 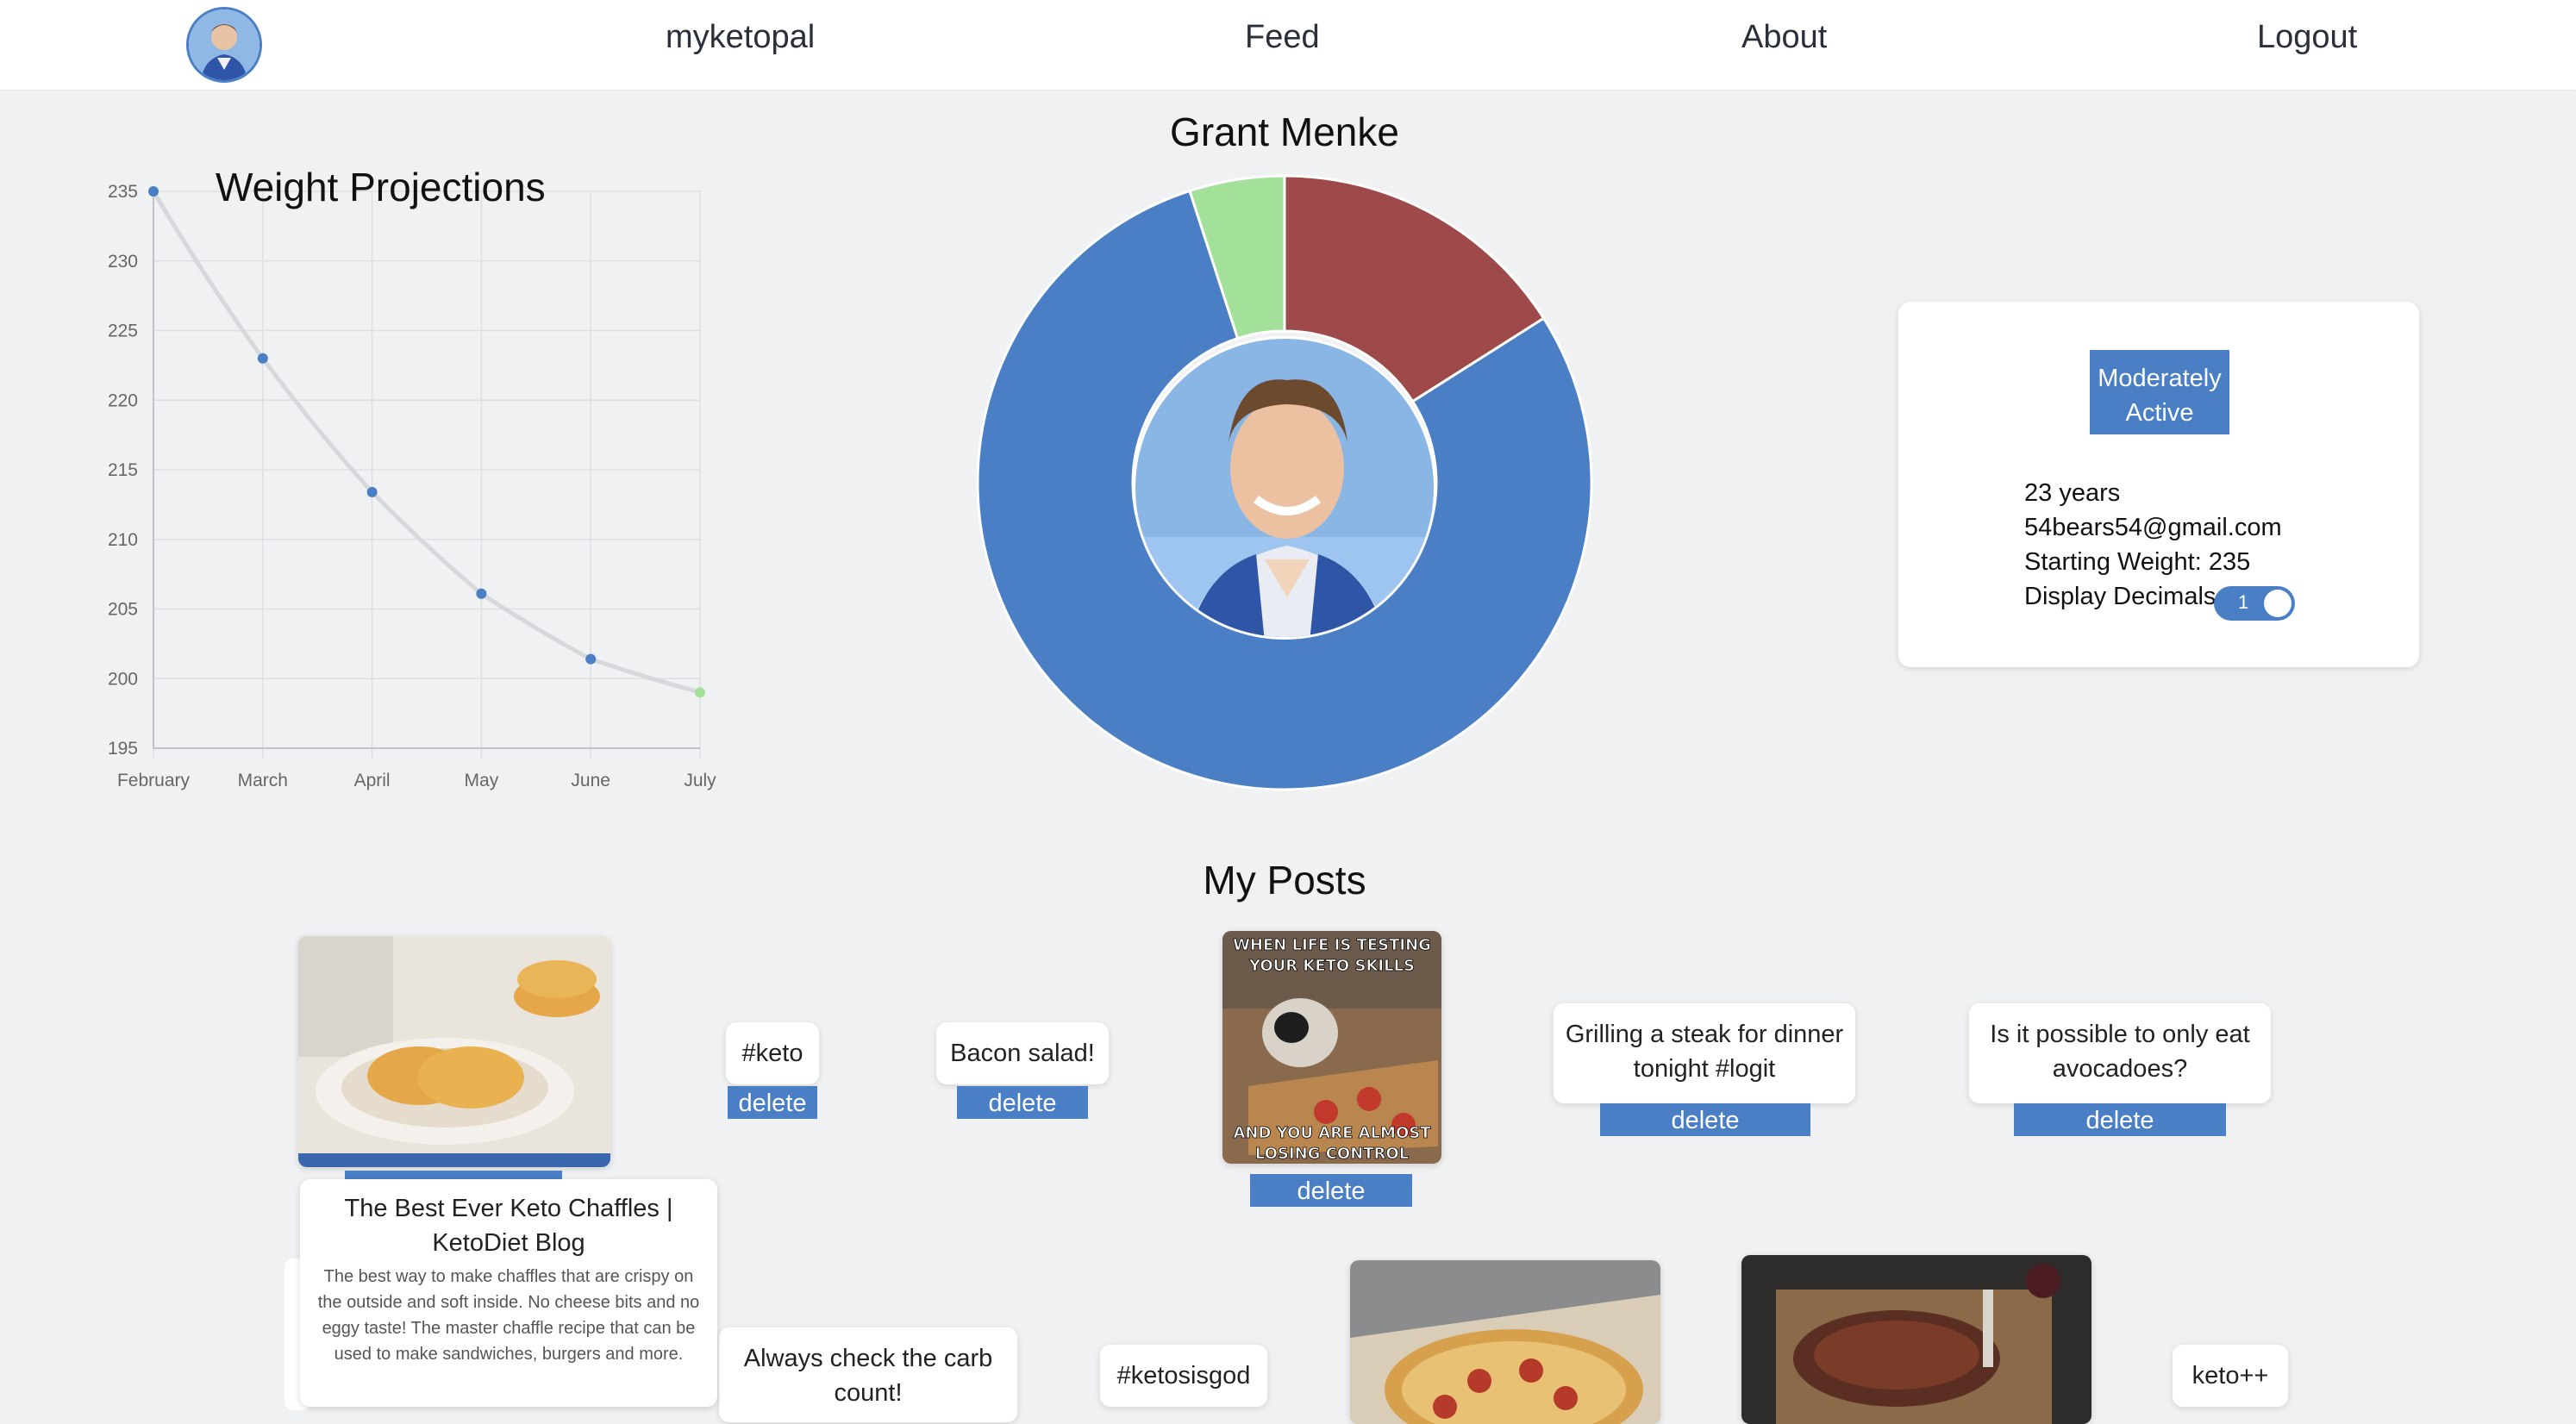 I want to click on y-tick-label: 200, so click(x=123, y=679).